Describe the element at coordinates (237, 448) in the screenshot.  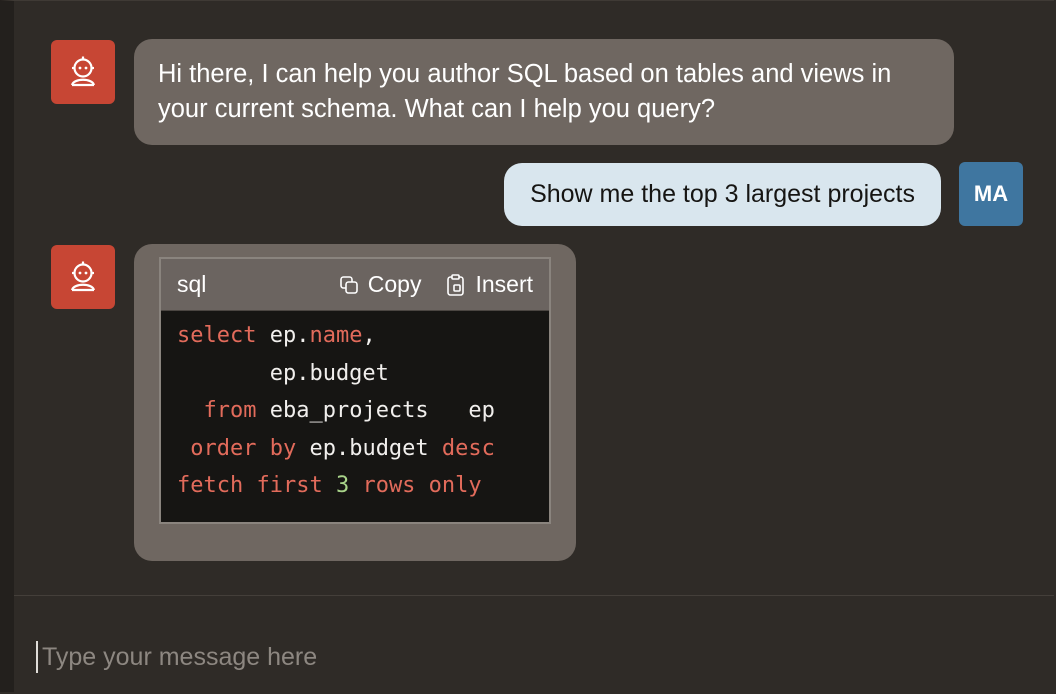
I see `sql-keyword: order by` at that location.